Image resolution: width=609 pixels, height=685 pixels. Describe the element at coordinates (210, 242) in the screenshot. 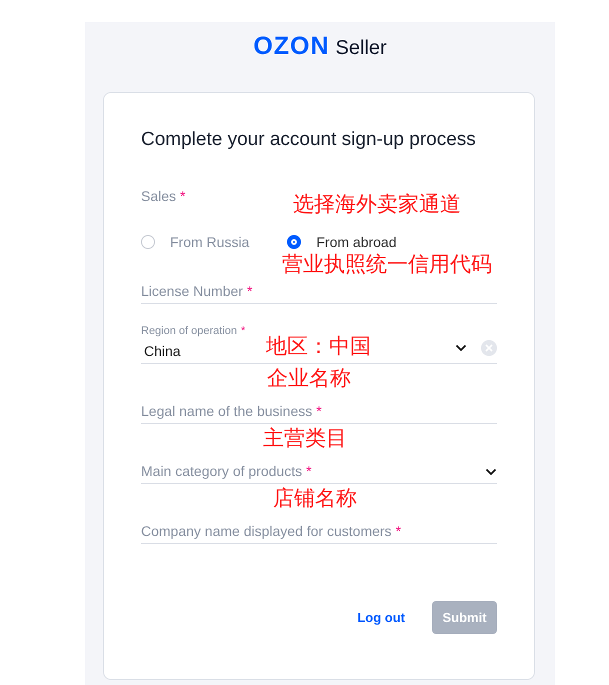

I see `radio-label: From Russia` at that location.